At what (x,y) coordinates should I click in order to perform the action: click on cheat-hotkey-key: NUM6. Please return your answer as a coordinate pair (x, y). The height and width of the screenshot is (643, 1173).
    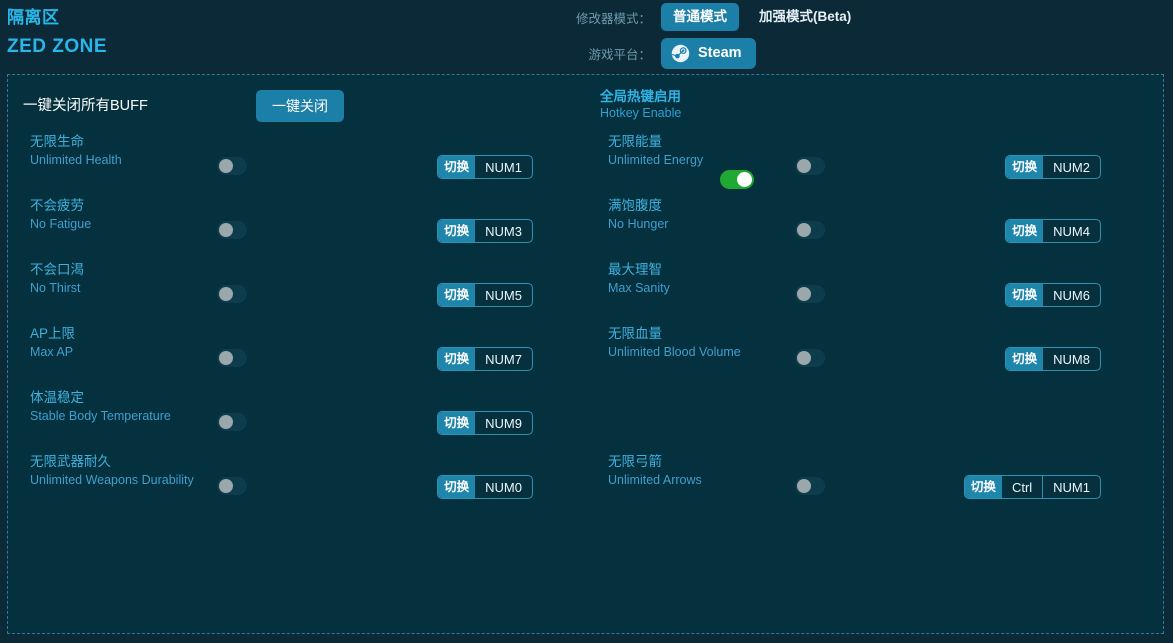
    Looking at the image, I should click on (1071, 295).